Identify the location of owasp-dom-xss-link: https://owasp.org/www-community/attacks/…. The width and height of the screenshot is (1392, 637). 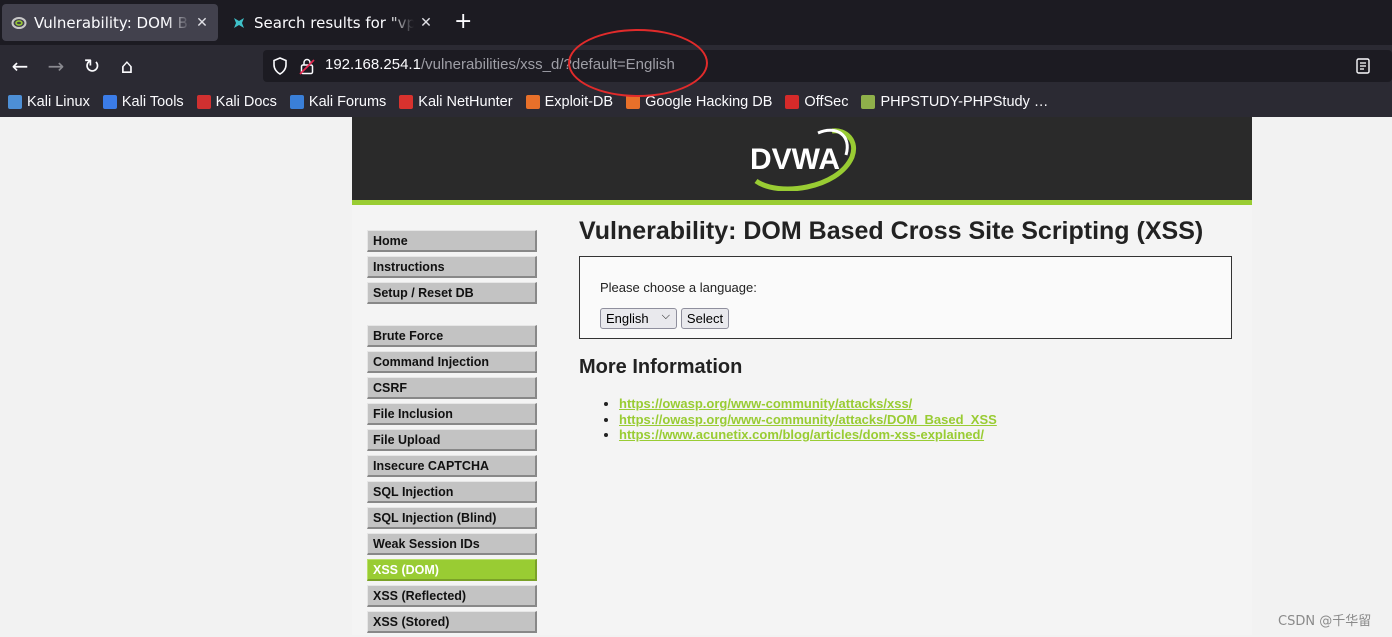
(808, 419).